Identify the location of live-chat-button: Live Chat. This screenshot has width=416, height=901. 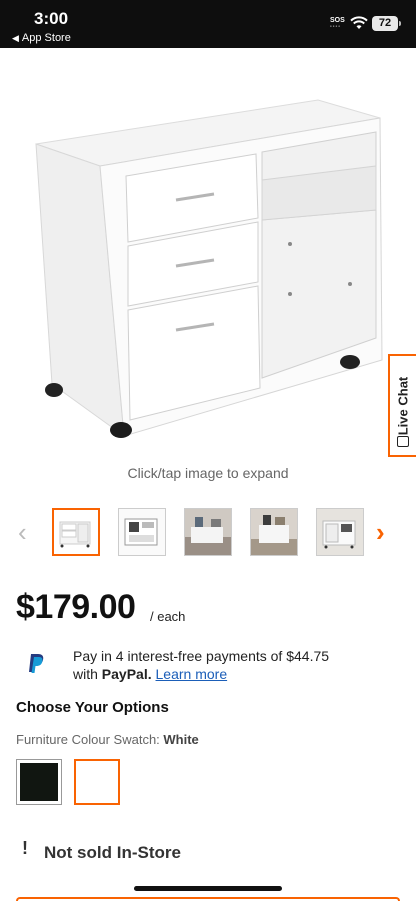
(402, 405).